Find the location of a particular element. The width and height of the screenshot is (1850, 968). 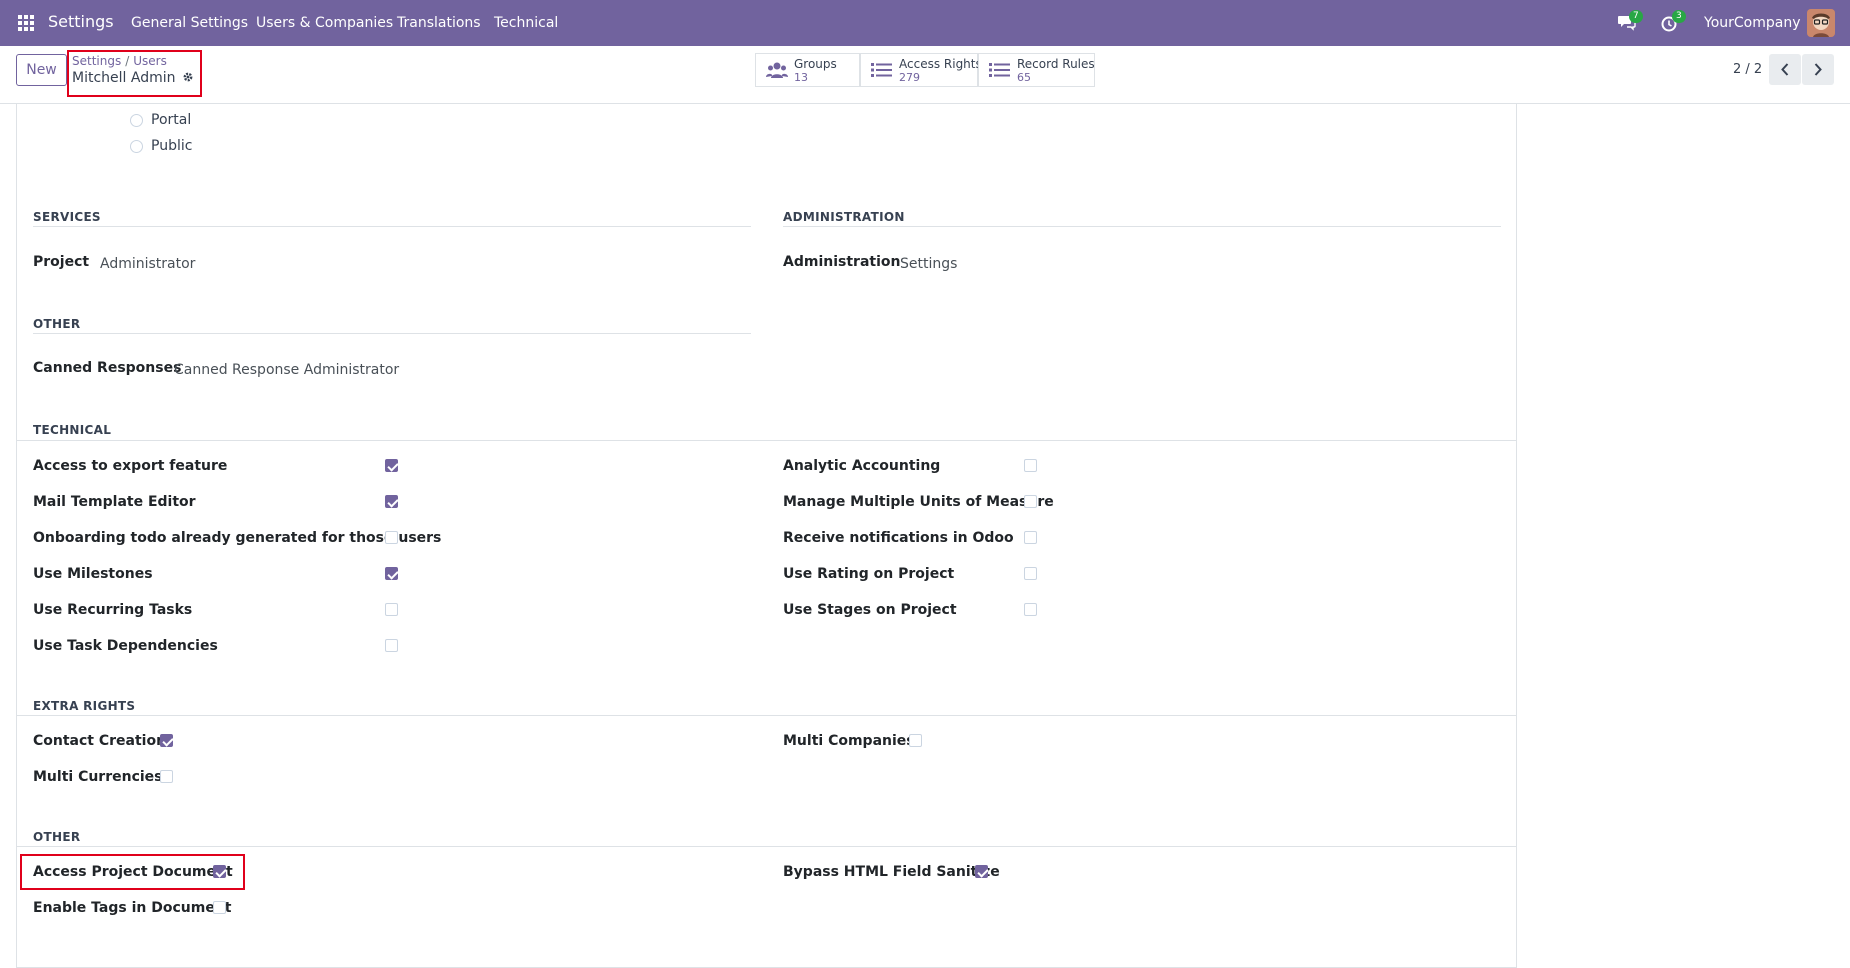

pager-value: 2 / 2 is located at coordinates (1747, 69).